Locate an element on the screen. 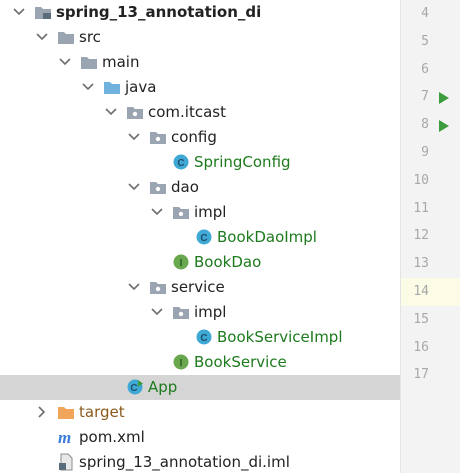 This screenshot has width=460, height=473. tree-node-label: dao is located at coordinates (185, 187).